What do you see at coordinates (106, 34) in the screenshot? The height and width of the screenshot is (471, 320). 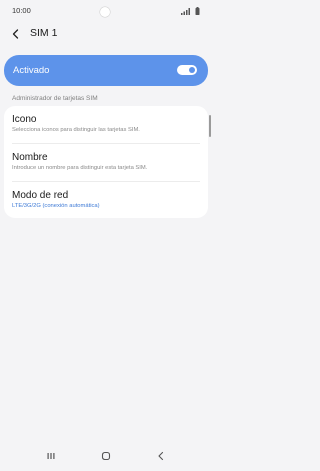 I see `header: SIM 1` at bounding box center [106, 34].